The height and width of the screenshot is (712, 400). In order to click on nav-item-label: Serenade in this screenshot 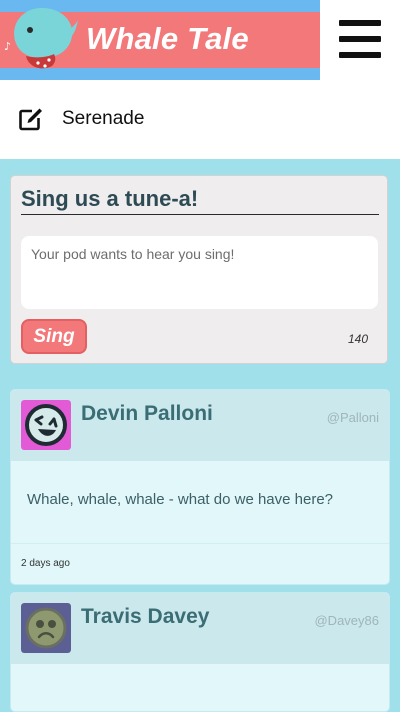, I will do `click(103, 118)`.